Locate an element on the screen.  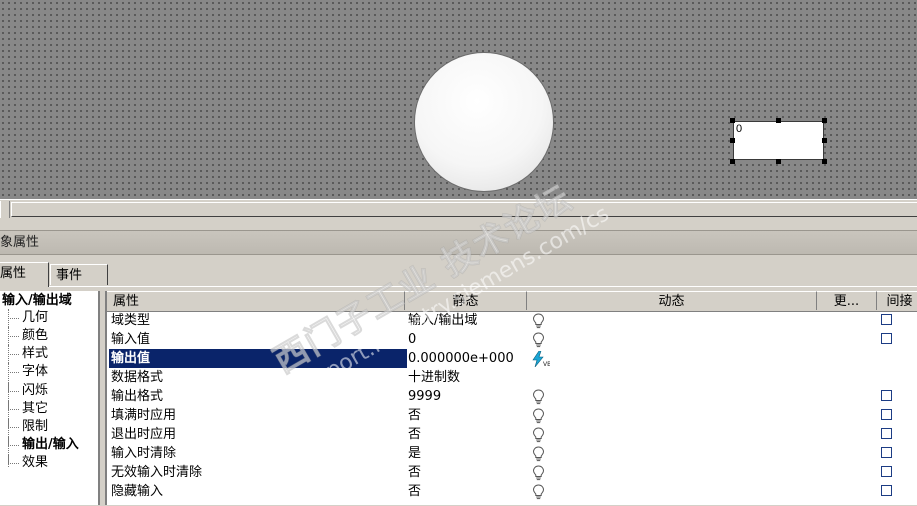
tree-item-label: 限制 is located at coordinates (35, 426).